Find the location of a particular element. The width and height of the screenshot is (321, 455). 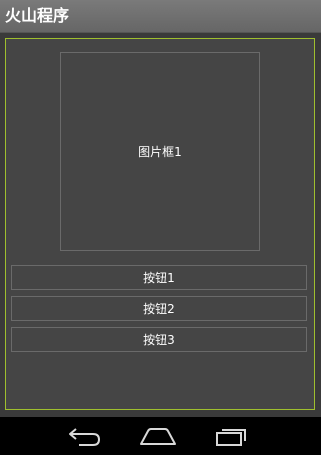

navigation-bar is located at coordinates (160, 436).